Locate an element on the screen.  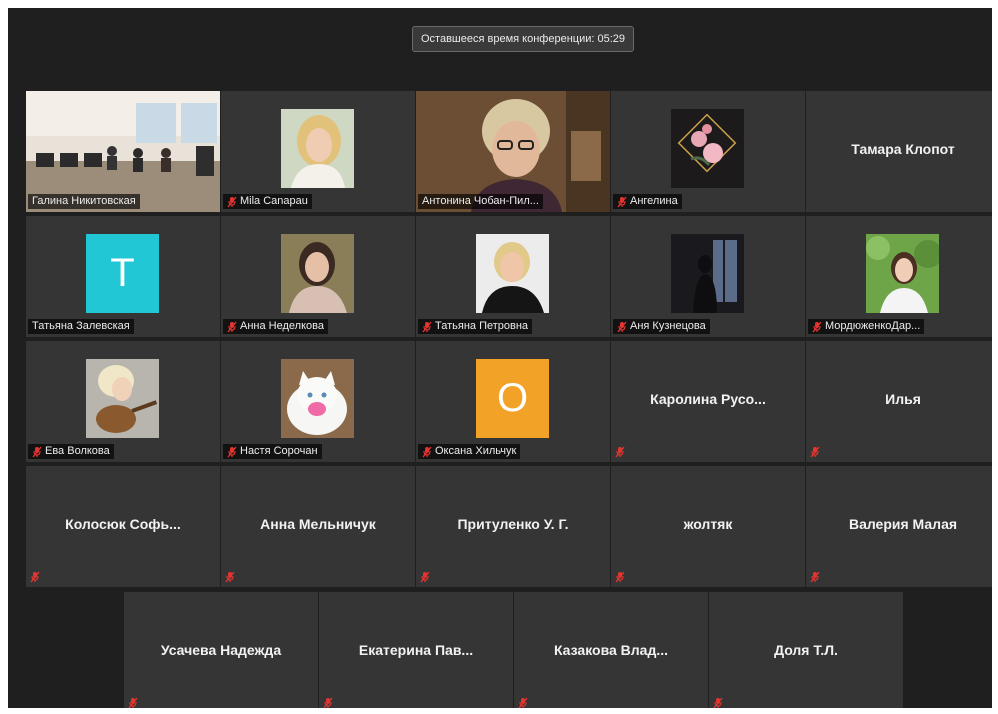
participant-name: Ева Волкова is located at coordinates (77, 451).